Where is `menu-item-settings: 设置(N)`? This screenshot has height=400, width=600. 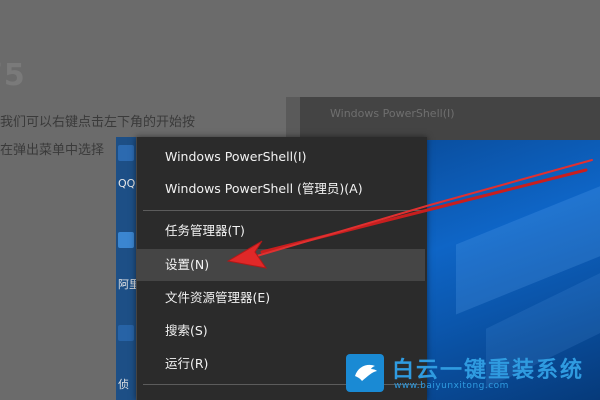 menu-item-settings: 设置(N) is located at coordinates (281, 265).